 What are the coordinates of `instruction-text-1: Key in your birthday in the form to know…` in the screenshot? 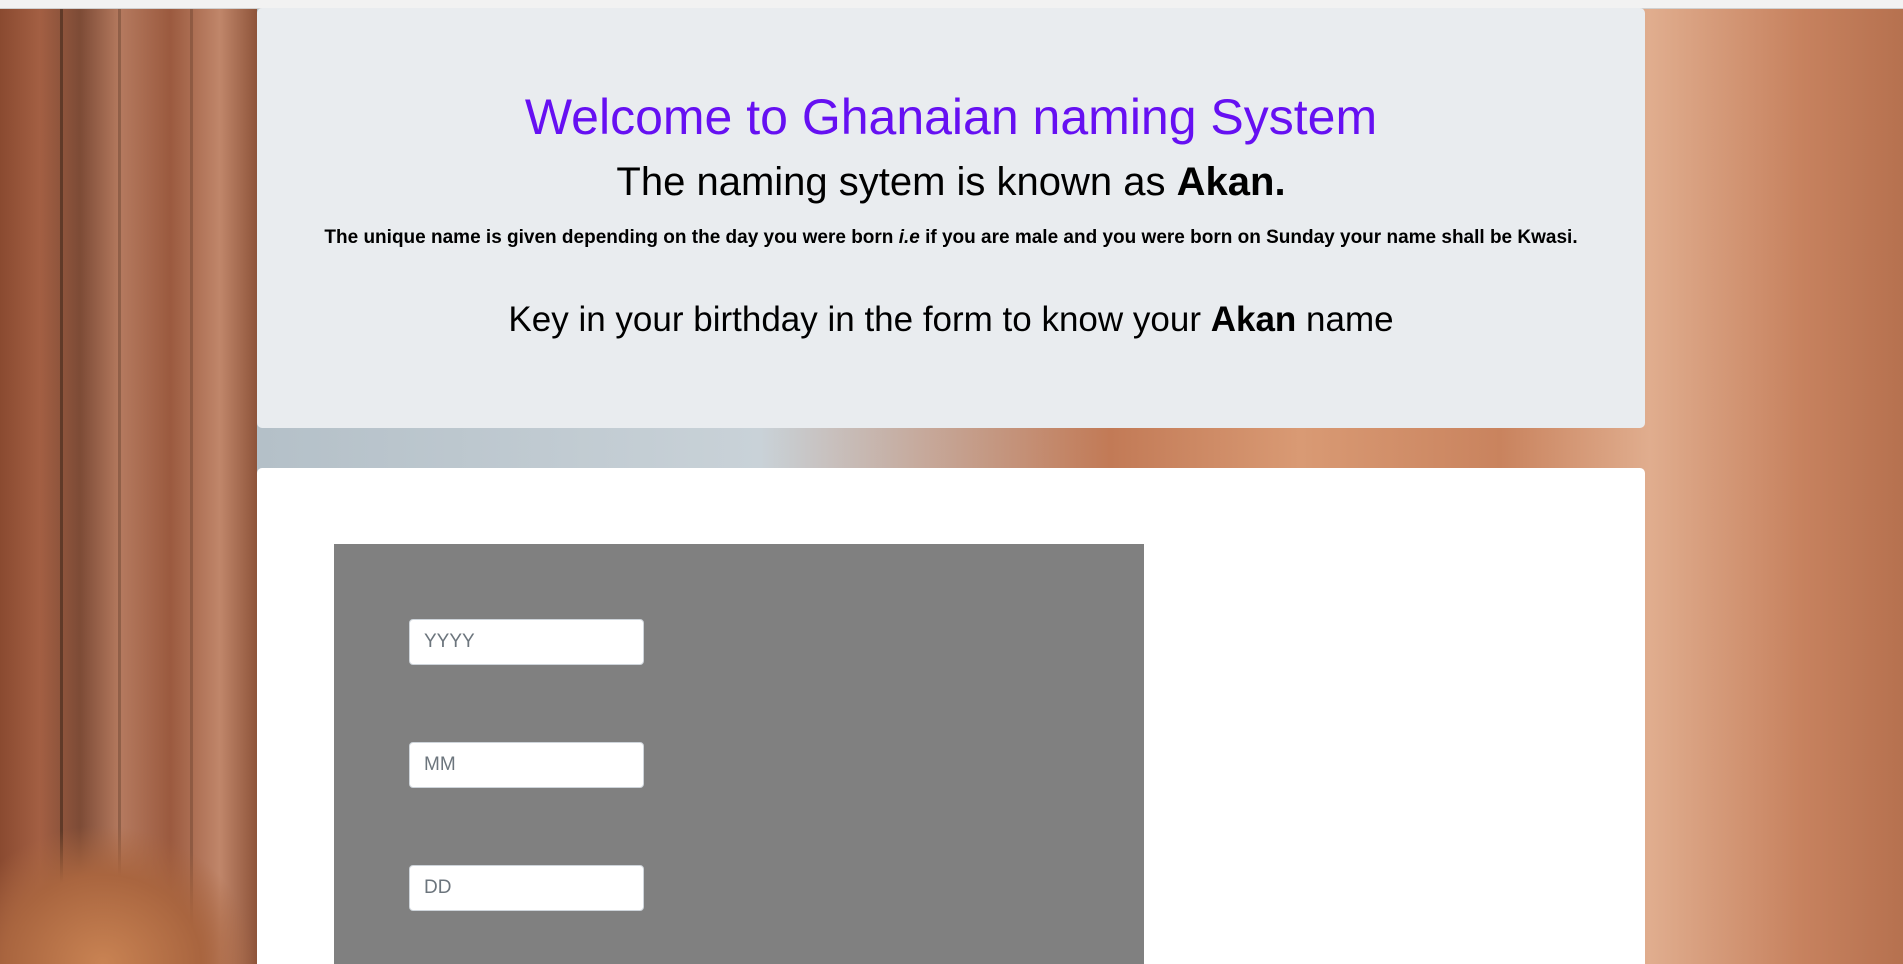 It's located at (859, 319).